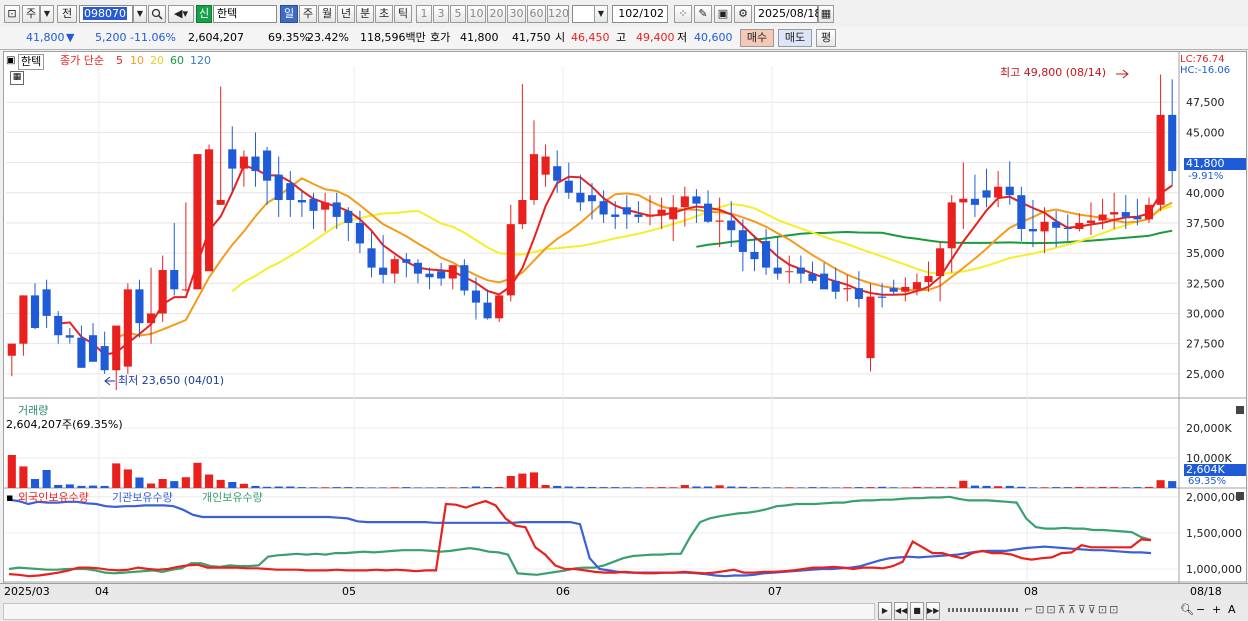 The image size is (1248, 621). What do you see at coordinates (157, 14) in the screenshot?
I see `search-icon` at bounding box center [157, 14].